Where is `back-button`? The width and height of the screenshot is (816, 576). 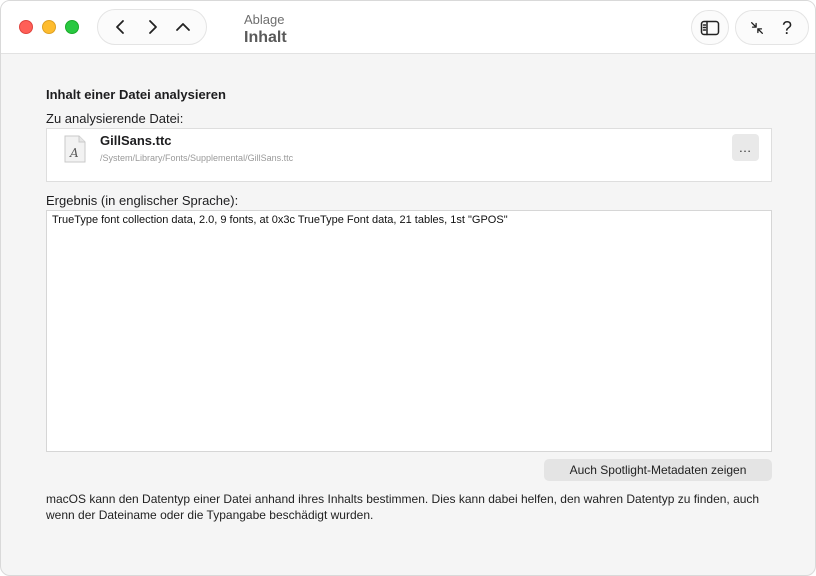
back-button is located at coordinates (121, 27).